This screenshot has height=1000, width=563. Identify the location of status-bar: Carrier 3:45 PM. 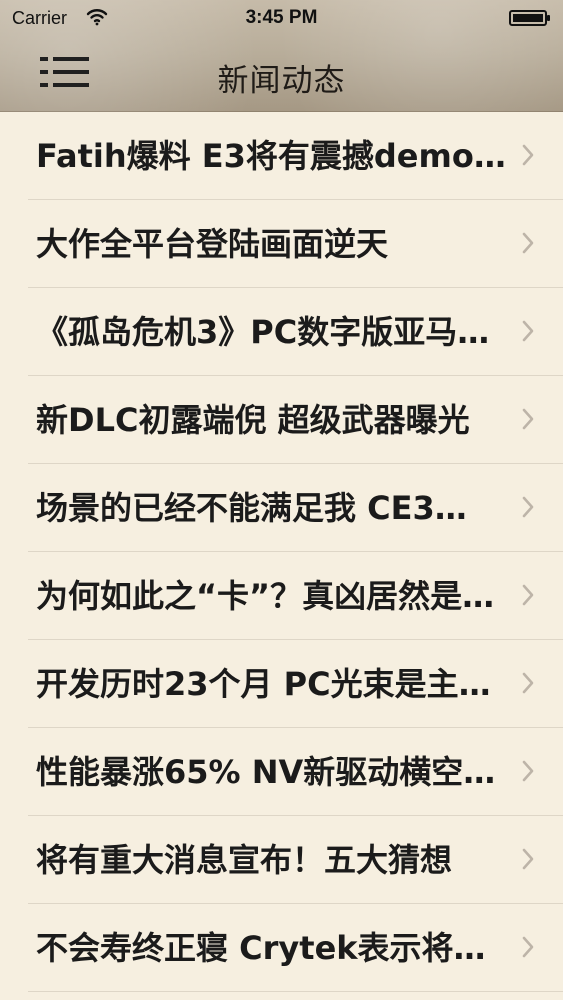
(281, 18).